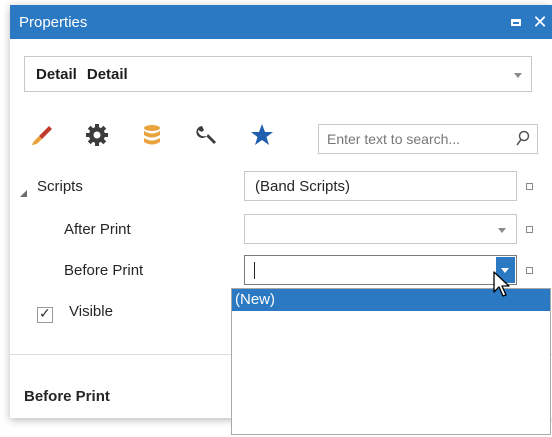 The image size is (552, 437). What do you see at coordinates (281, 22) in the screenshot?
I see `title-bar: Properties ✕` at bounding box center [281, 22].